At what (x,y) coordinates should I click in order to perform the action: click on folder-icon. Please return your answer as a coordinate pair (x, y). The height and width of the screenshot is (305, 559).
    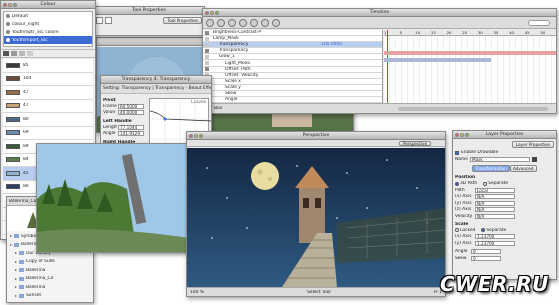
    Looking at the image, I should click on (21, 270).